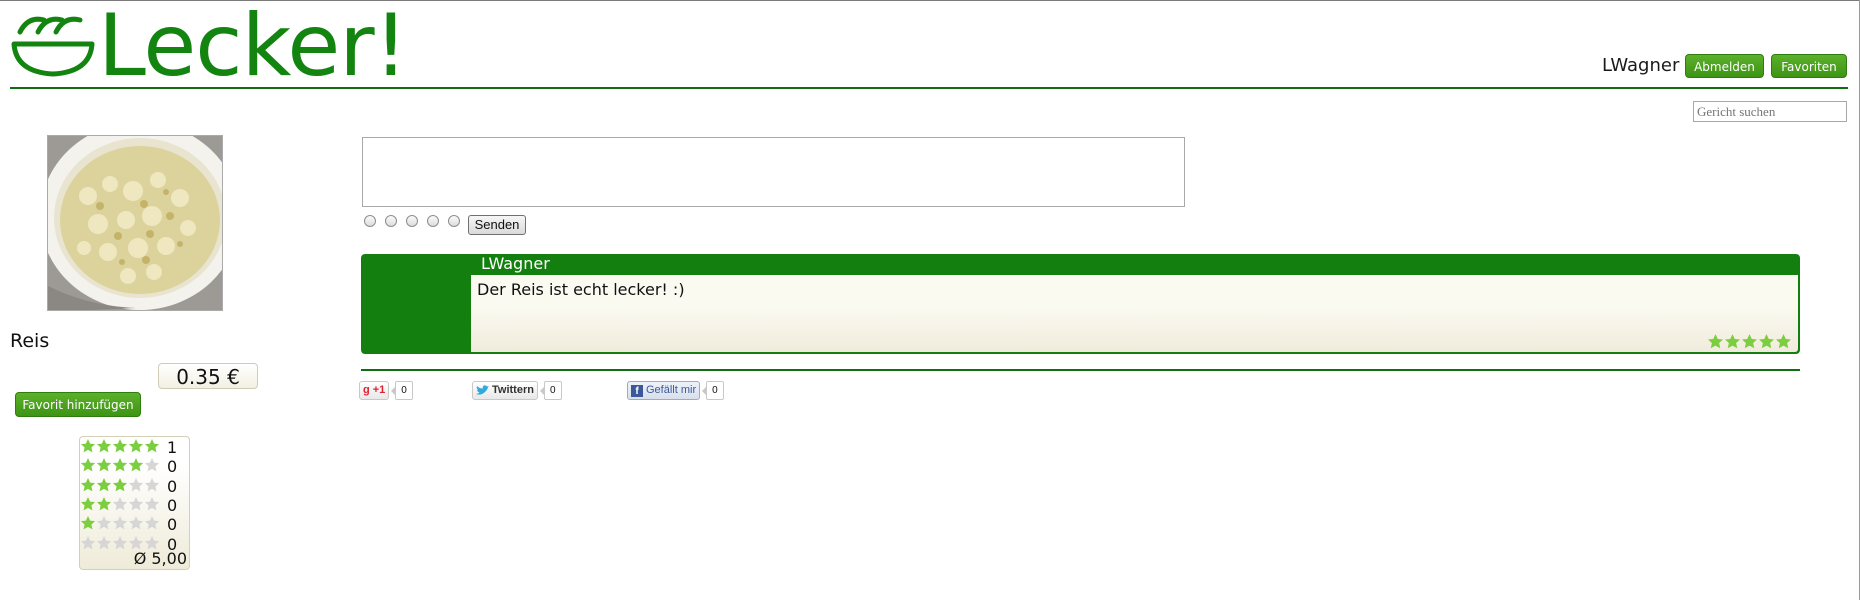 Image resolution: width=1860 pixels, height=600 pixels. I want to click on gplus-button: g +1, so click(374, 390).